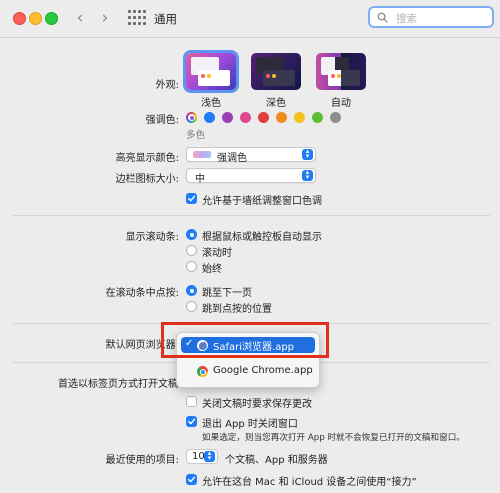 The image size is (500, 493). I want to click on accent-color-label: 强调色:, so click(162, 120).